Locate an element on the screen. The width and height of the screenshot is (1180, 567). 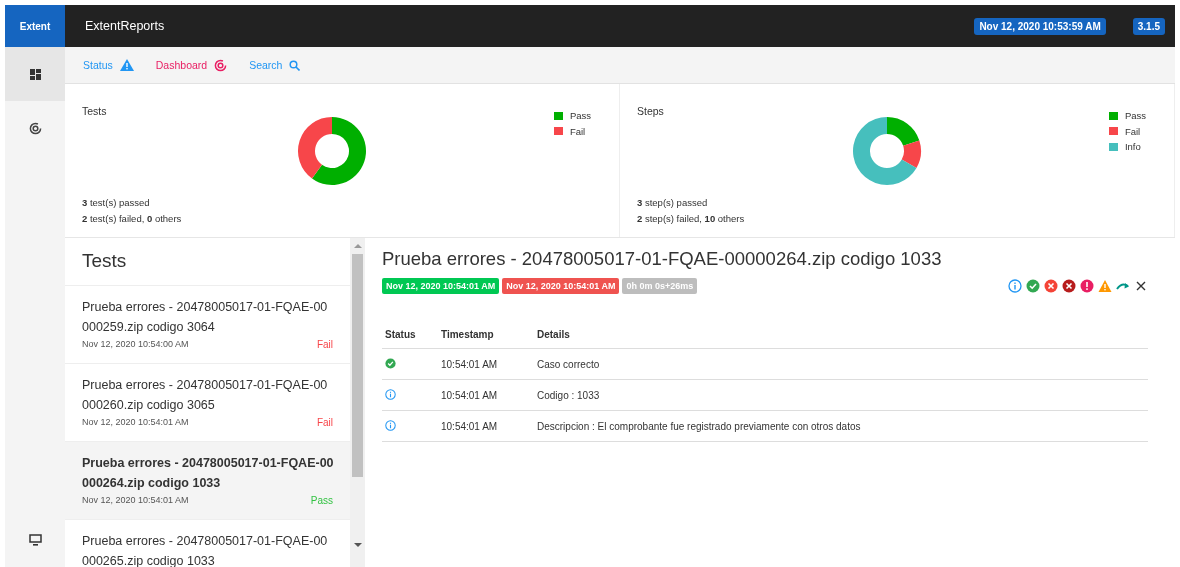
logo: Extent is located at coordinates (35, 26).